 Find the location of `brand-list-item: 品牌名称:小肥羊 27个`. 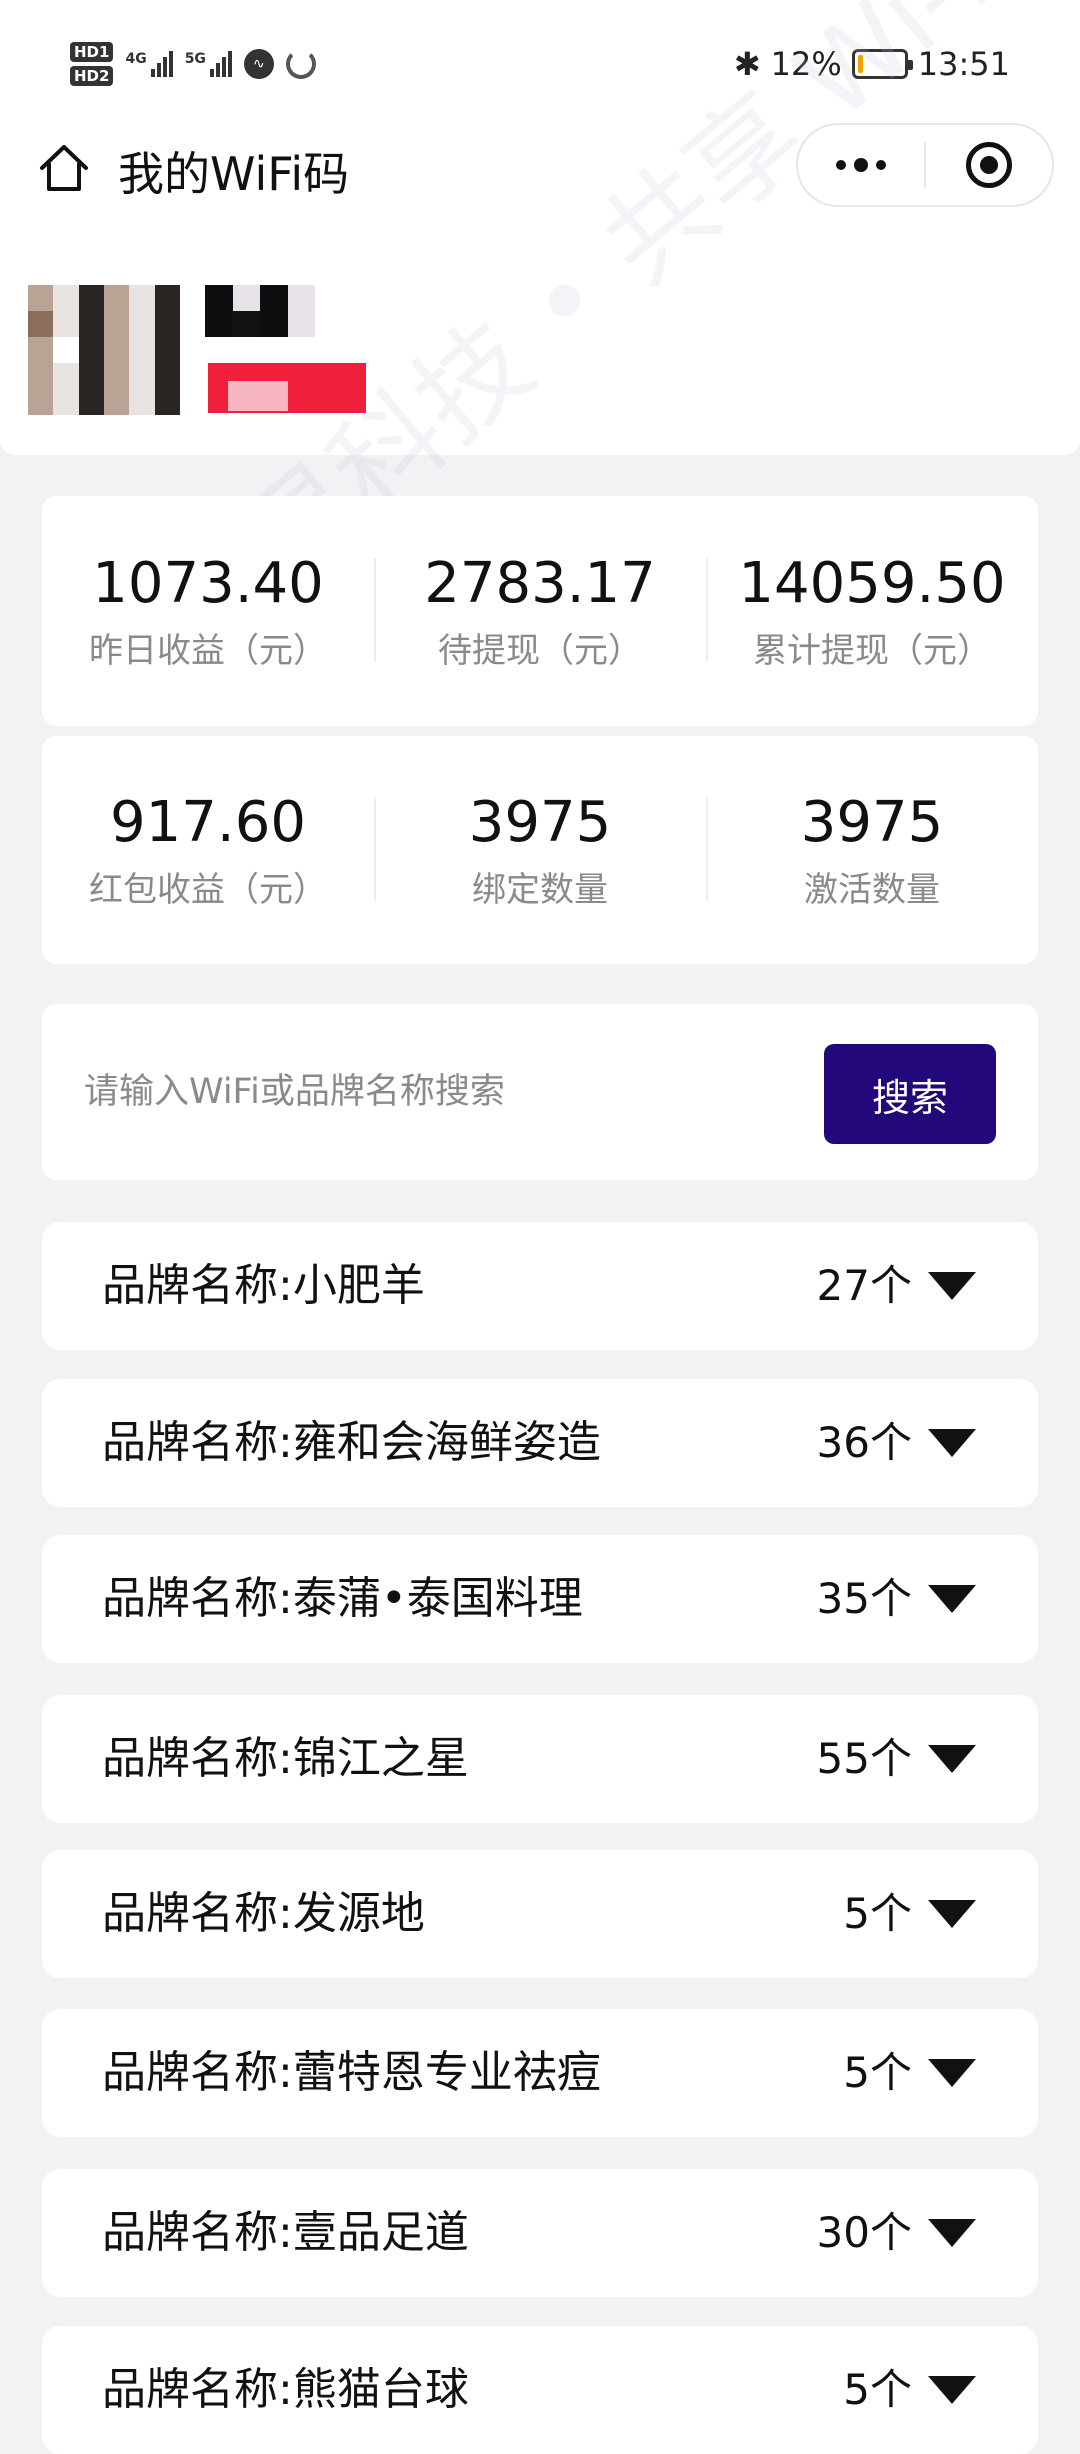

brand-list-item: 品牌名称:小肥羊 27个 is located at coordinates (540, 1286).